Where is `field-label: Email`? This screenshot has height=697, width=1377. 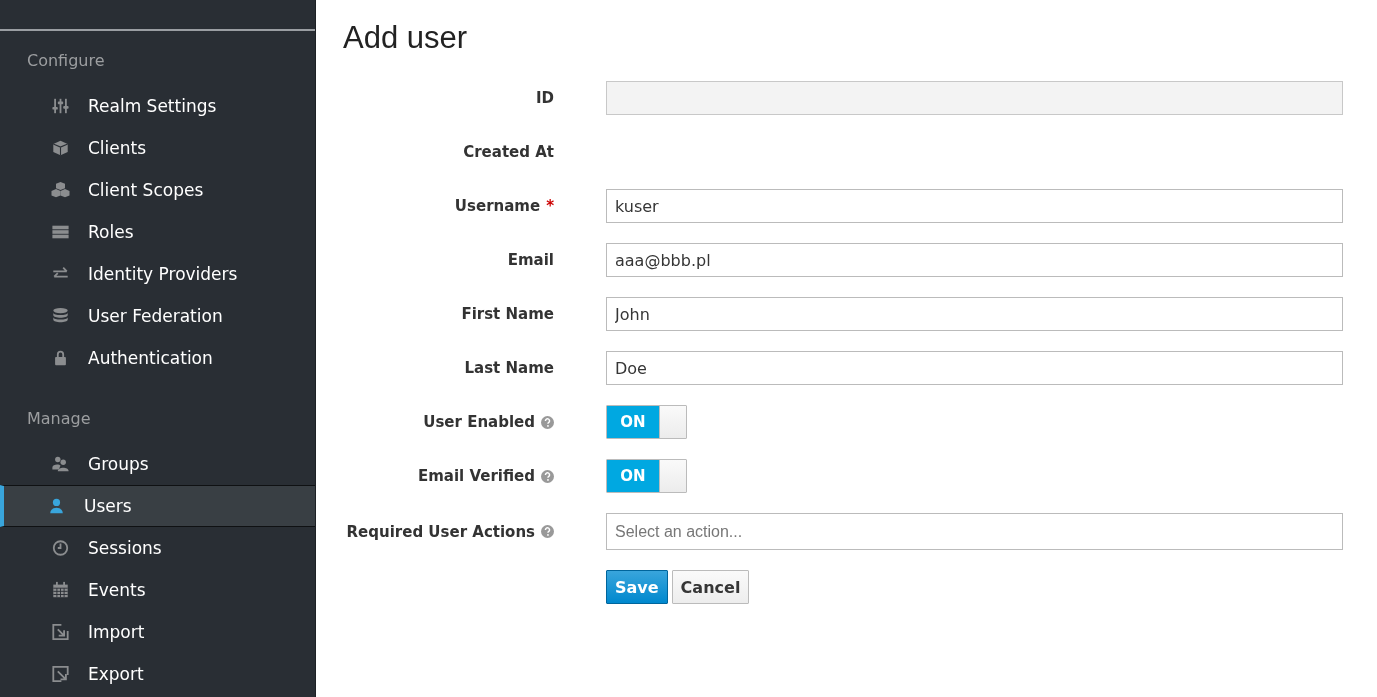
field-label: Email is located at coordinates (530, 260).